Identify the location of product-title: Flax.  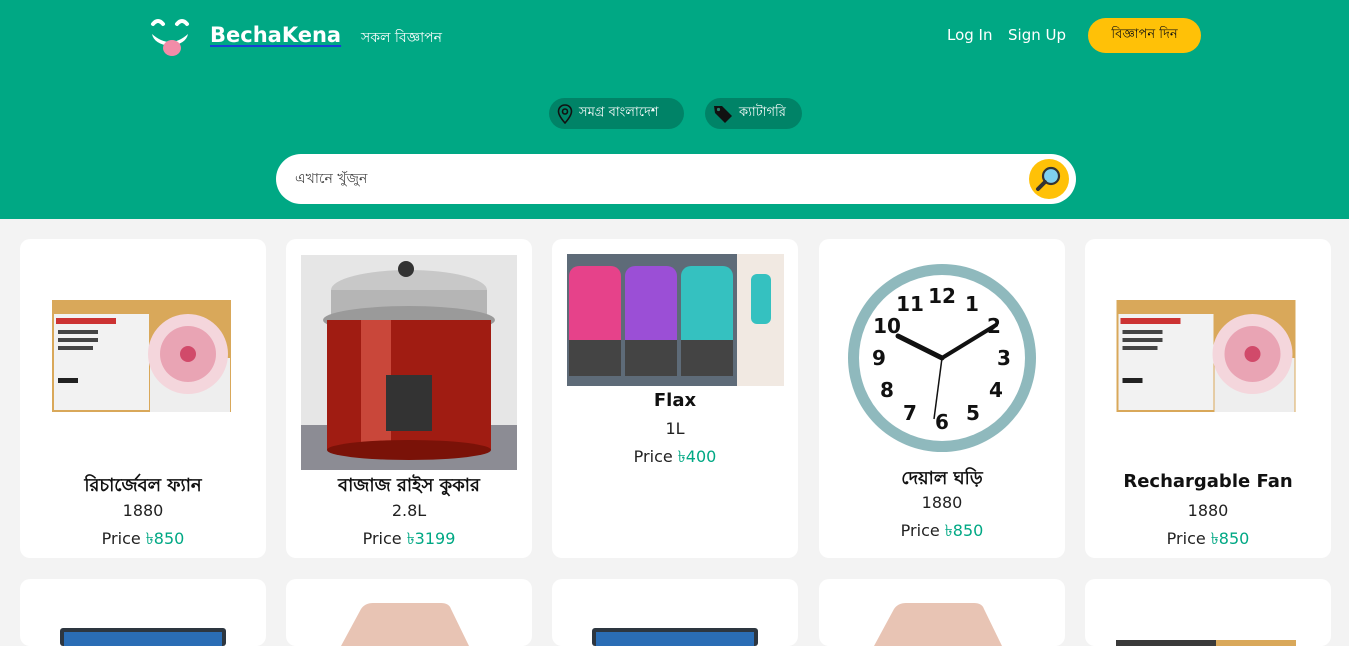
(675, 400).